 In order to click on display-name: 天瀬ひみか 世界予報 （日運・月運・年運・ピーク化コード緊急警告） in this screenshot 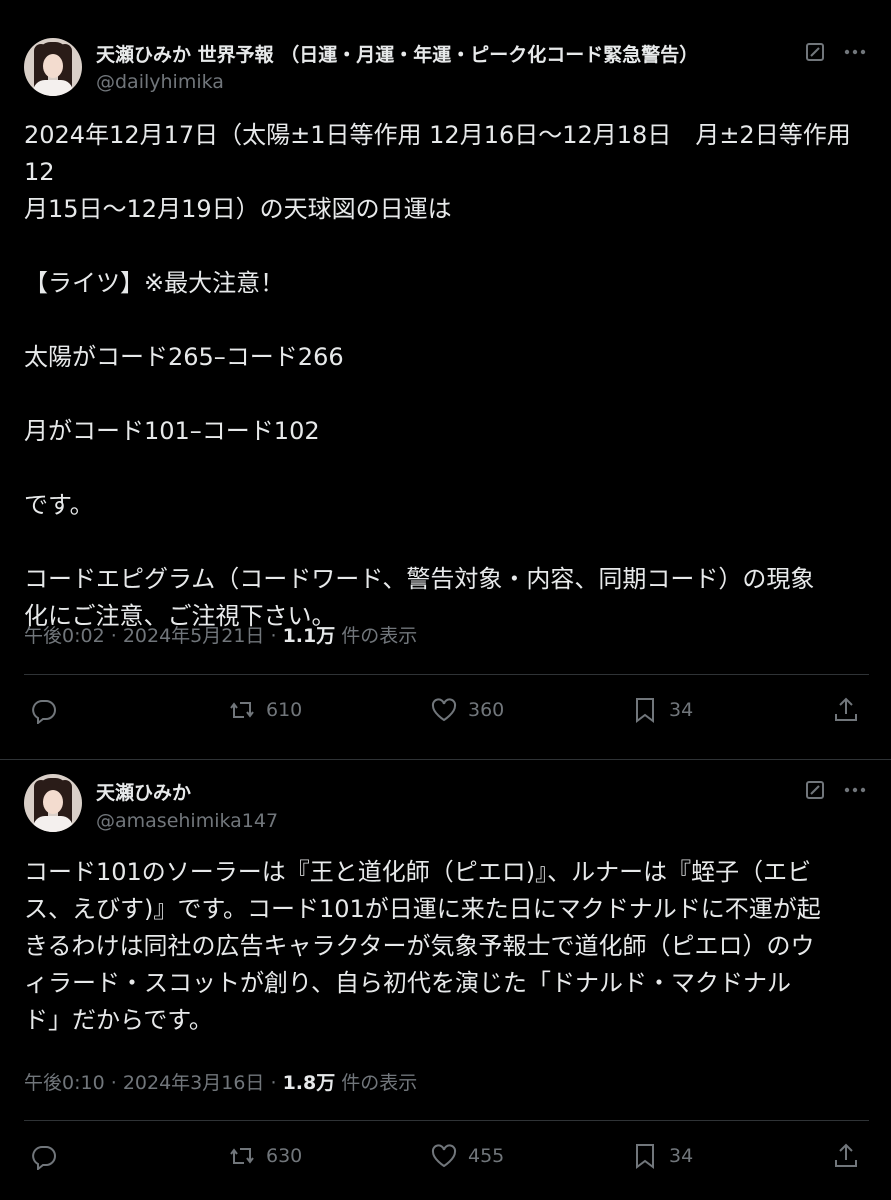, I will do `click(397, 53)`.